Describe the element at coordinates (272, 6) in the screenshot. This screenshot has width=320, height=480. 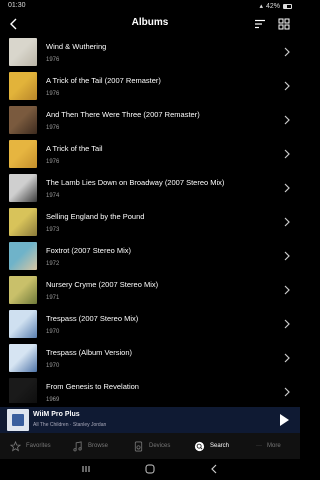
I see `battery-percent: 42%` at that location.